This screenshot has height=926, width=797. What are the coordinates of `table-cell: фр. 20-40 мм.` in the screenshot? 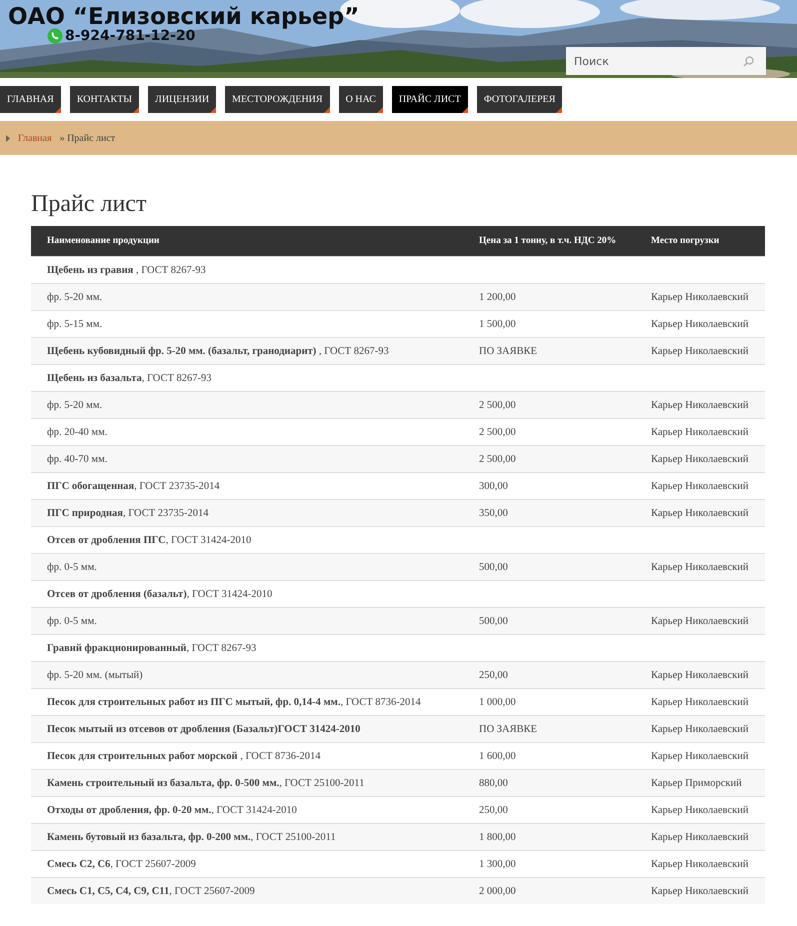 It's located at (247, 432).